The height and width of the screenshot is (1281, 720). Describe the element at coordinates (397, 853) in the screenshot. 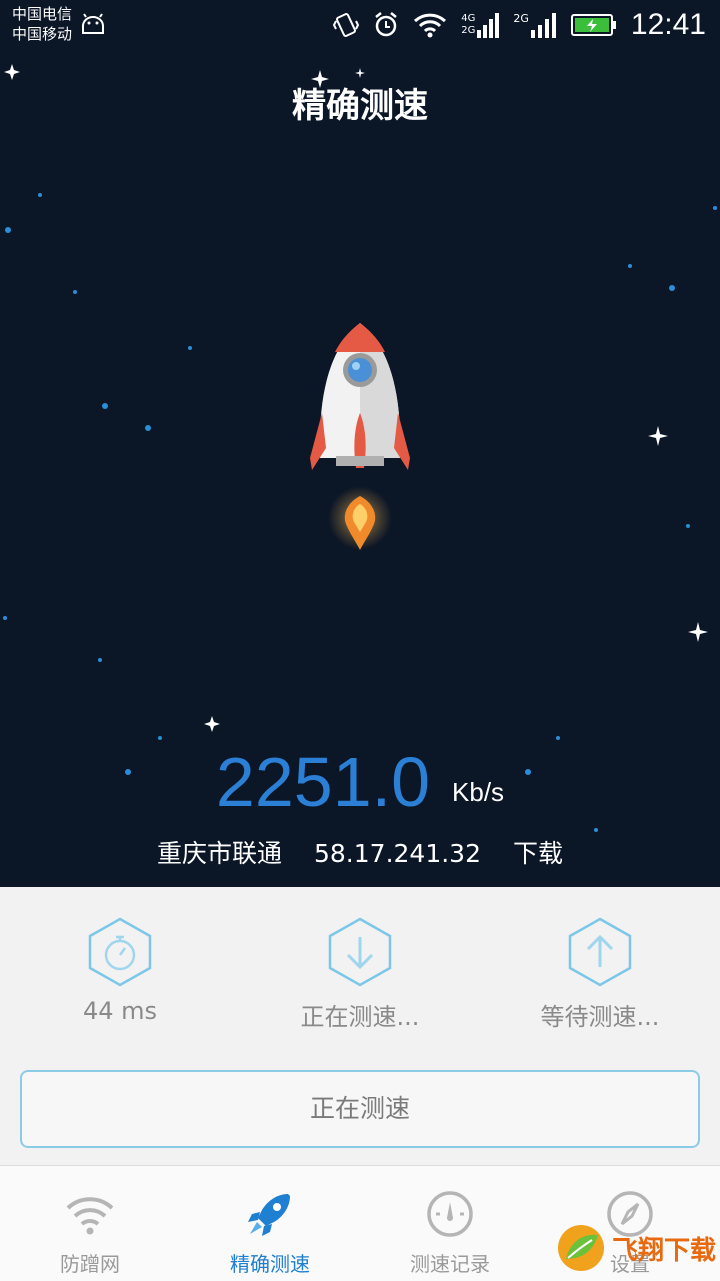

I see `server-ip: 58.17.241.32` at that location.